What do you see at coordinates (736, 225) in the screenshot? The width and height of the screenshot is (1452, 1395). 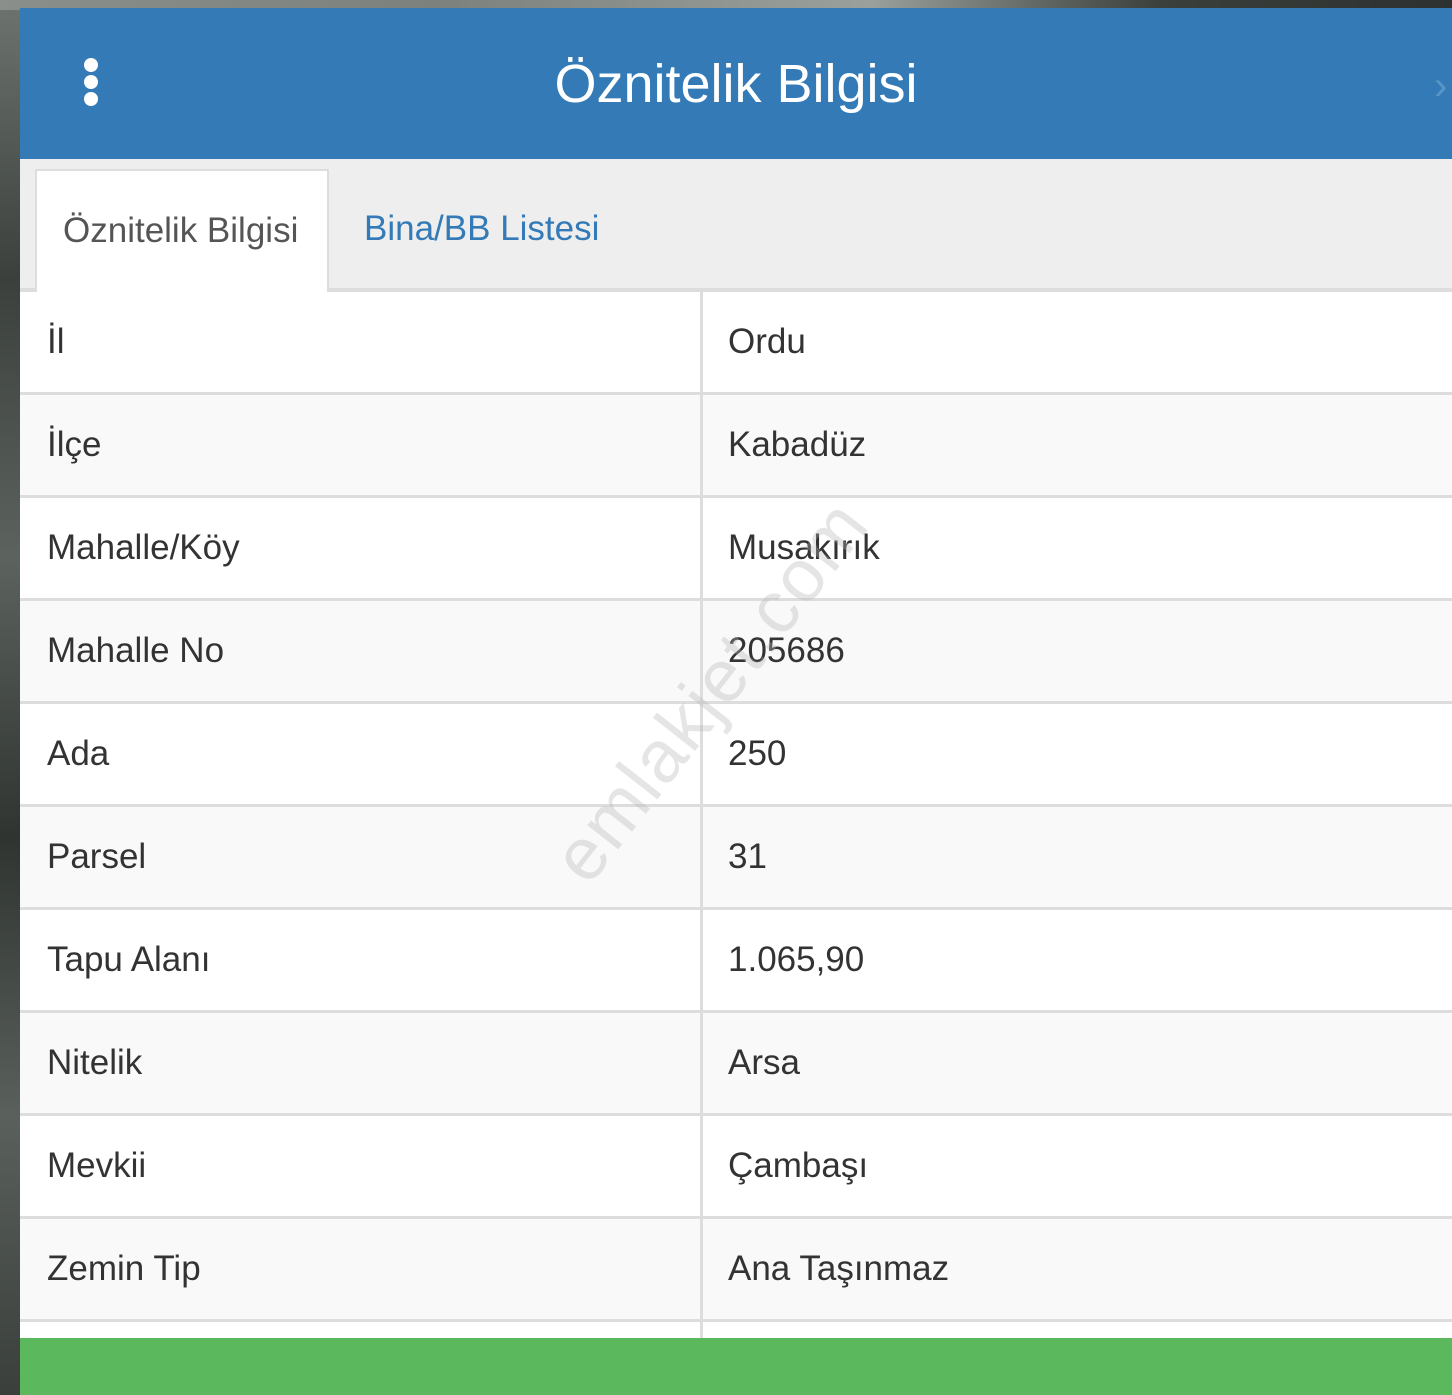 I see `tab-bar: Öznitelik Bilgisi Bina/BB Listesi` at bounding box center [736, 225].